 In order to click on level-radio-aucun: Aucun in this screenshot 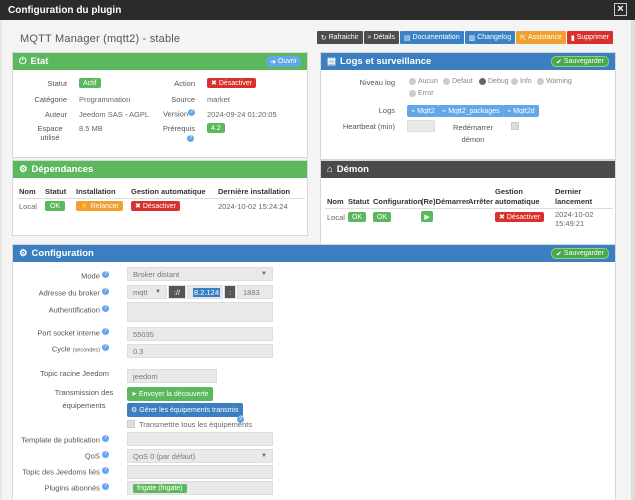, I will do `click(423, 81)`.